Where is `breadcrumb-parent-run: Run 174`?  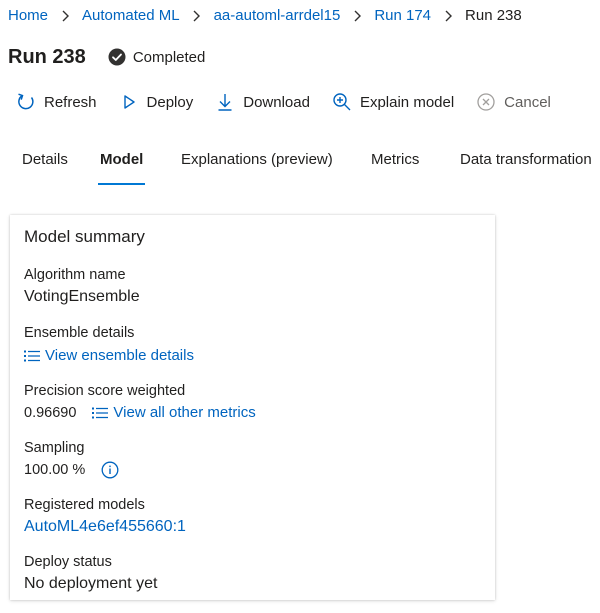 breadcrumb-parent-run: Run 174 is located at coordinates (402, 15).